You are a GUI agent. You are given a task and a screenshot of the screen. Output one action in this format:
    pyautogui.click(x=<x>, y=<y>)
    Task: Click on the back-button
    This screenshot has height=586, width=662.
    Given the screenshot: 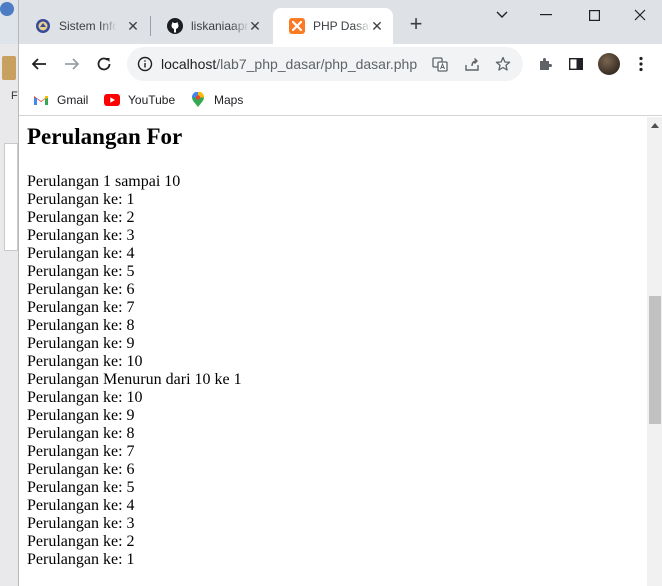 What is the action you would take?
    pyautogui.click(x=39, y=64)
    